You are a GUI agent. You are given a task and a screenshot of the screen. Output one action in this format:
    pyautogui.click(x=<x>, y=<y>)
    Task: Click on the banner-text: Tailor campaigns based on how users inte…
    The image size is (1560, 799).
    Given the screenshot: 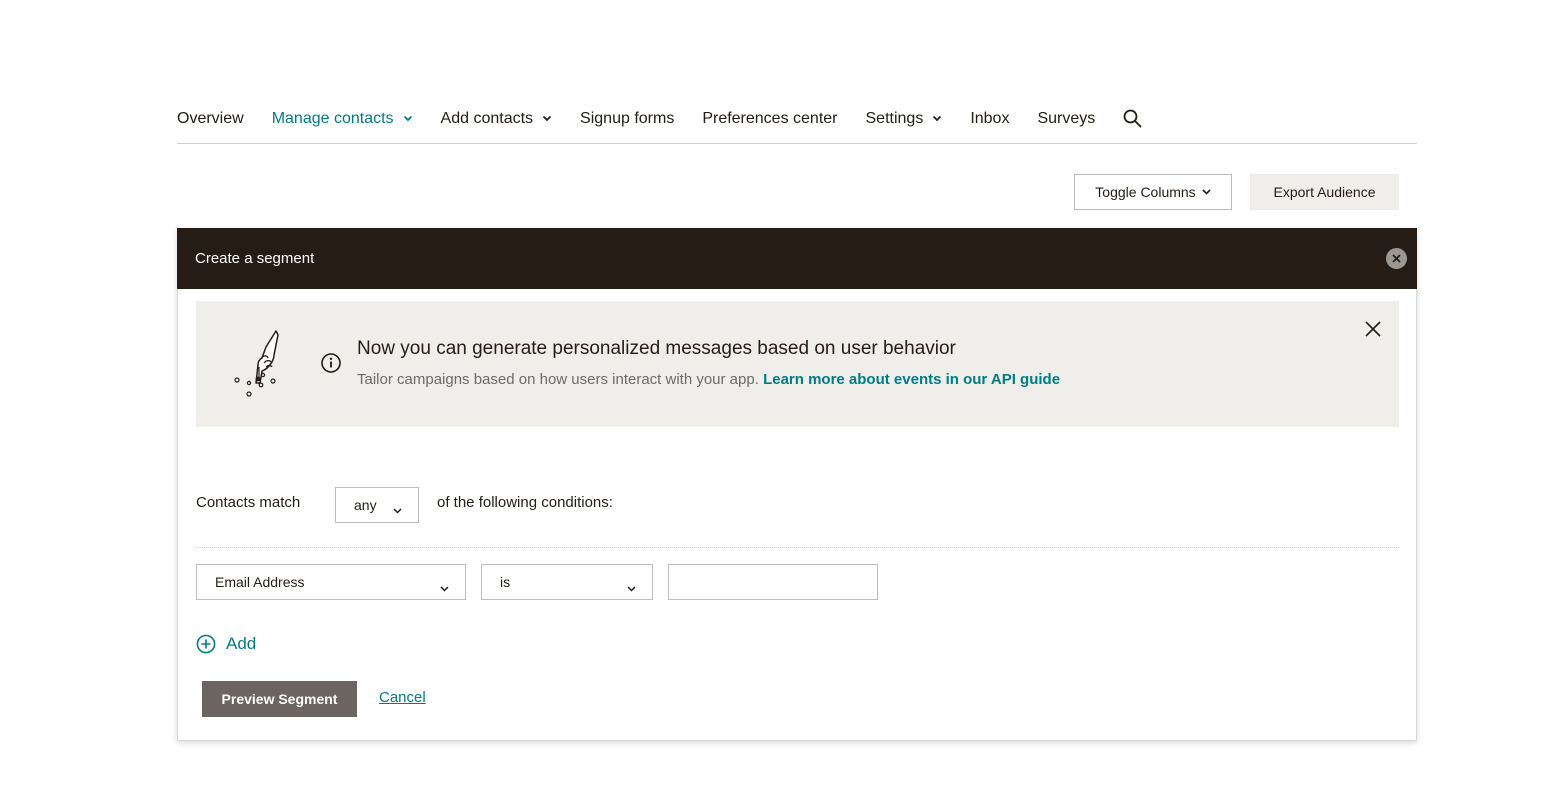 What is the action you would take?
    pyautogui.click(x=708, y=379)
    